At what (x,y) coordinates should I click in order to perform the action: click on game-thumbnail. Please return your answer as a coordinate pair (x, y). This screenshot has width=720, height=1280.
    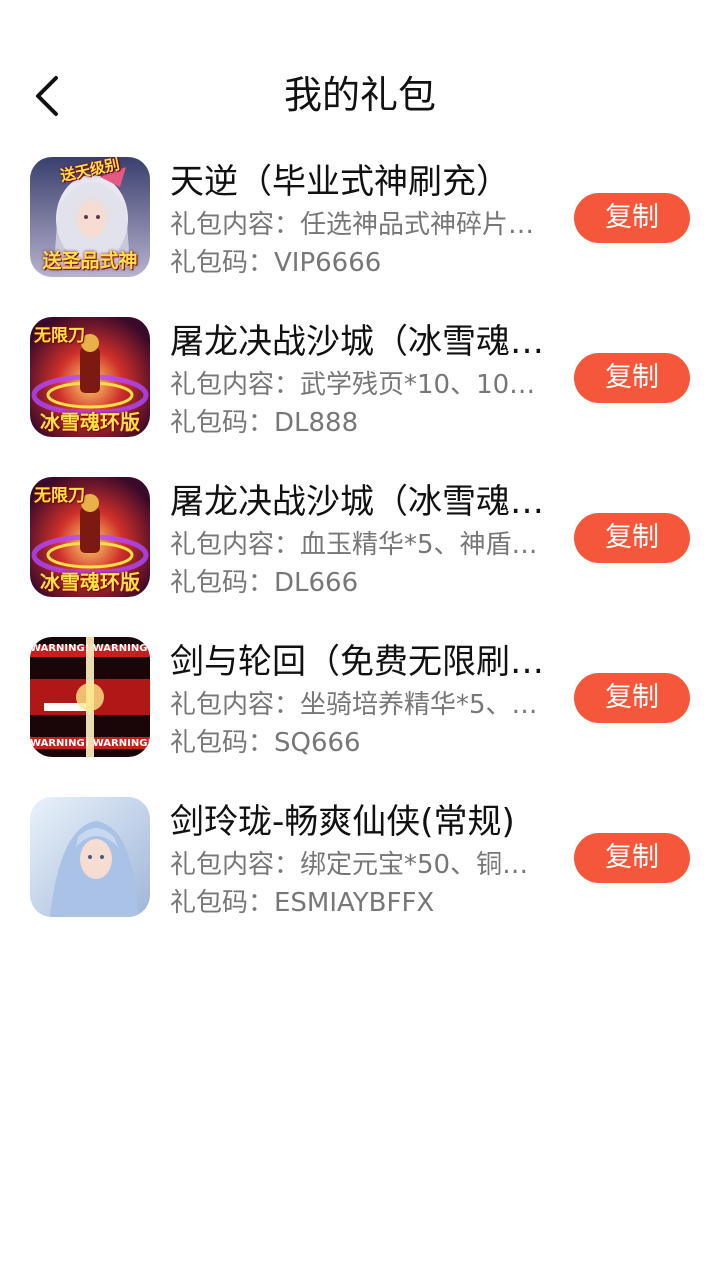
    Looking at the image, I should click on (90, 857).